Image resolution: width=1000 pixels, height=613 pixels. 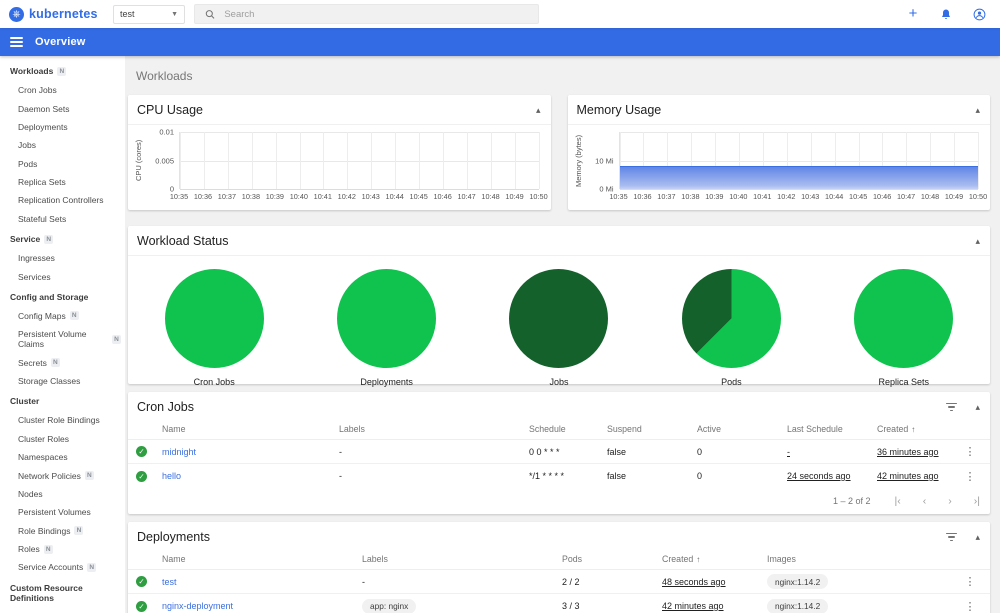 I want to click on sidebar-item-deployments: Deployments, so click(x=62, y=127).